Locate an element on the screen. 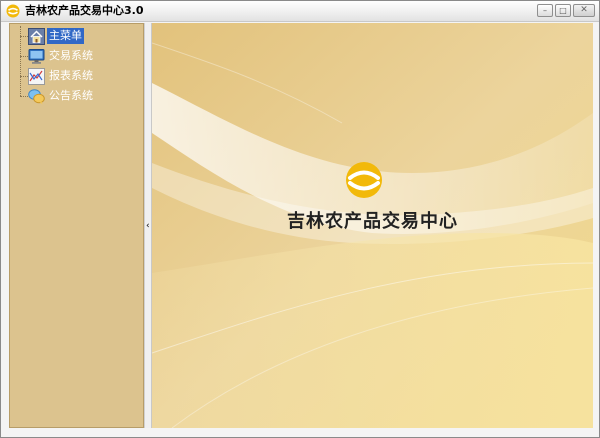  tree-item-label: 公告系统 is located at coordinates (71, 95).